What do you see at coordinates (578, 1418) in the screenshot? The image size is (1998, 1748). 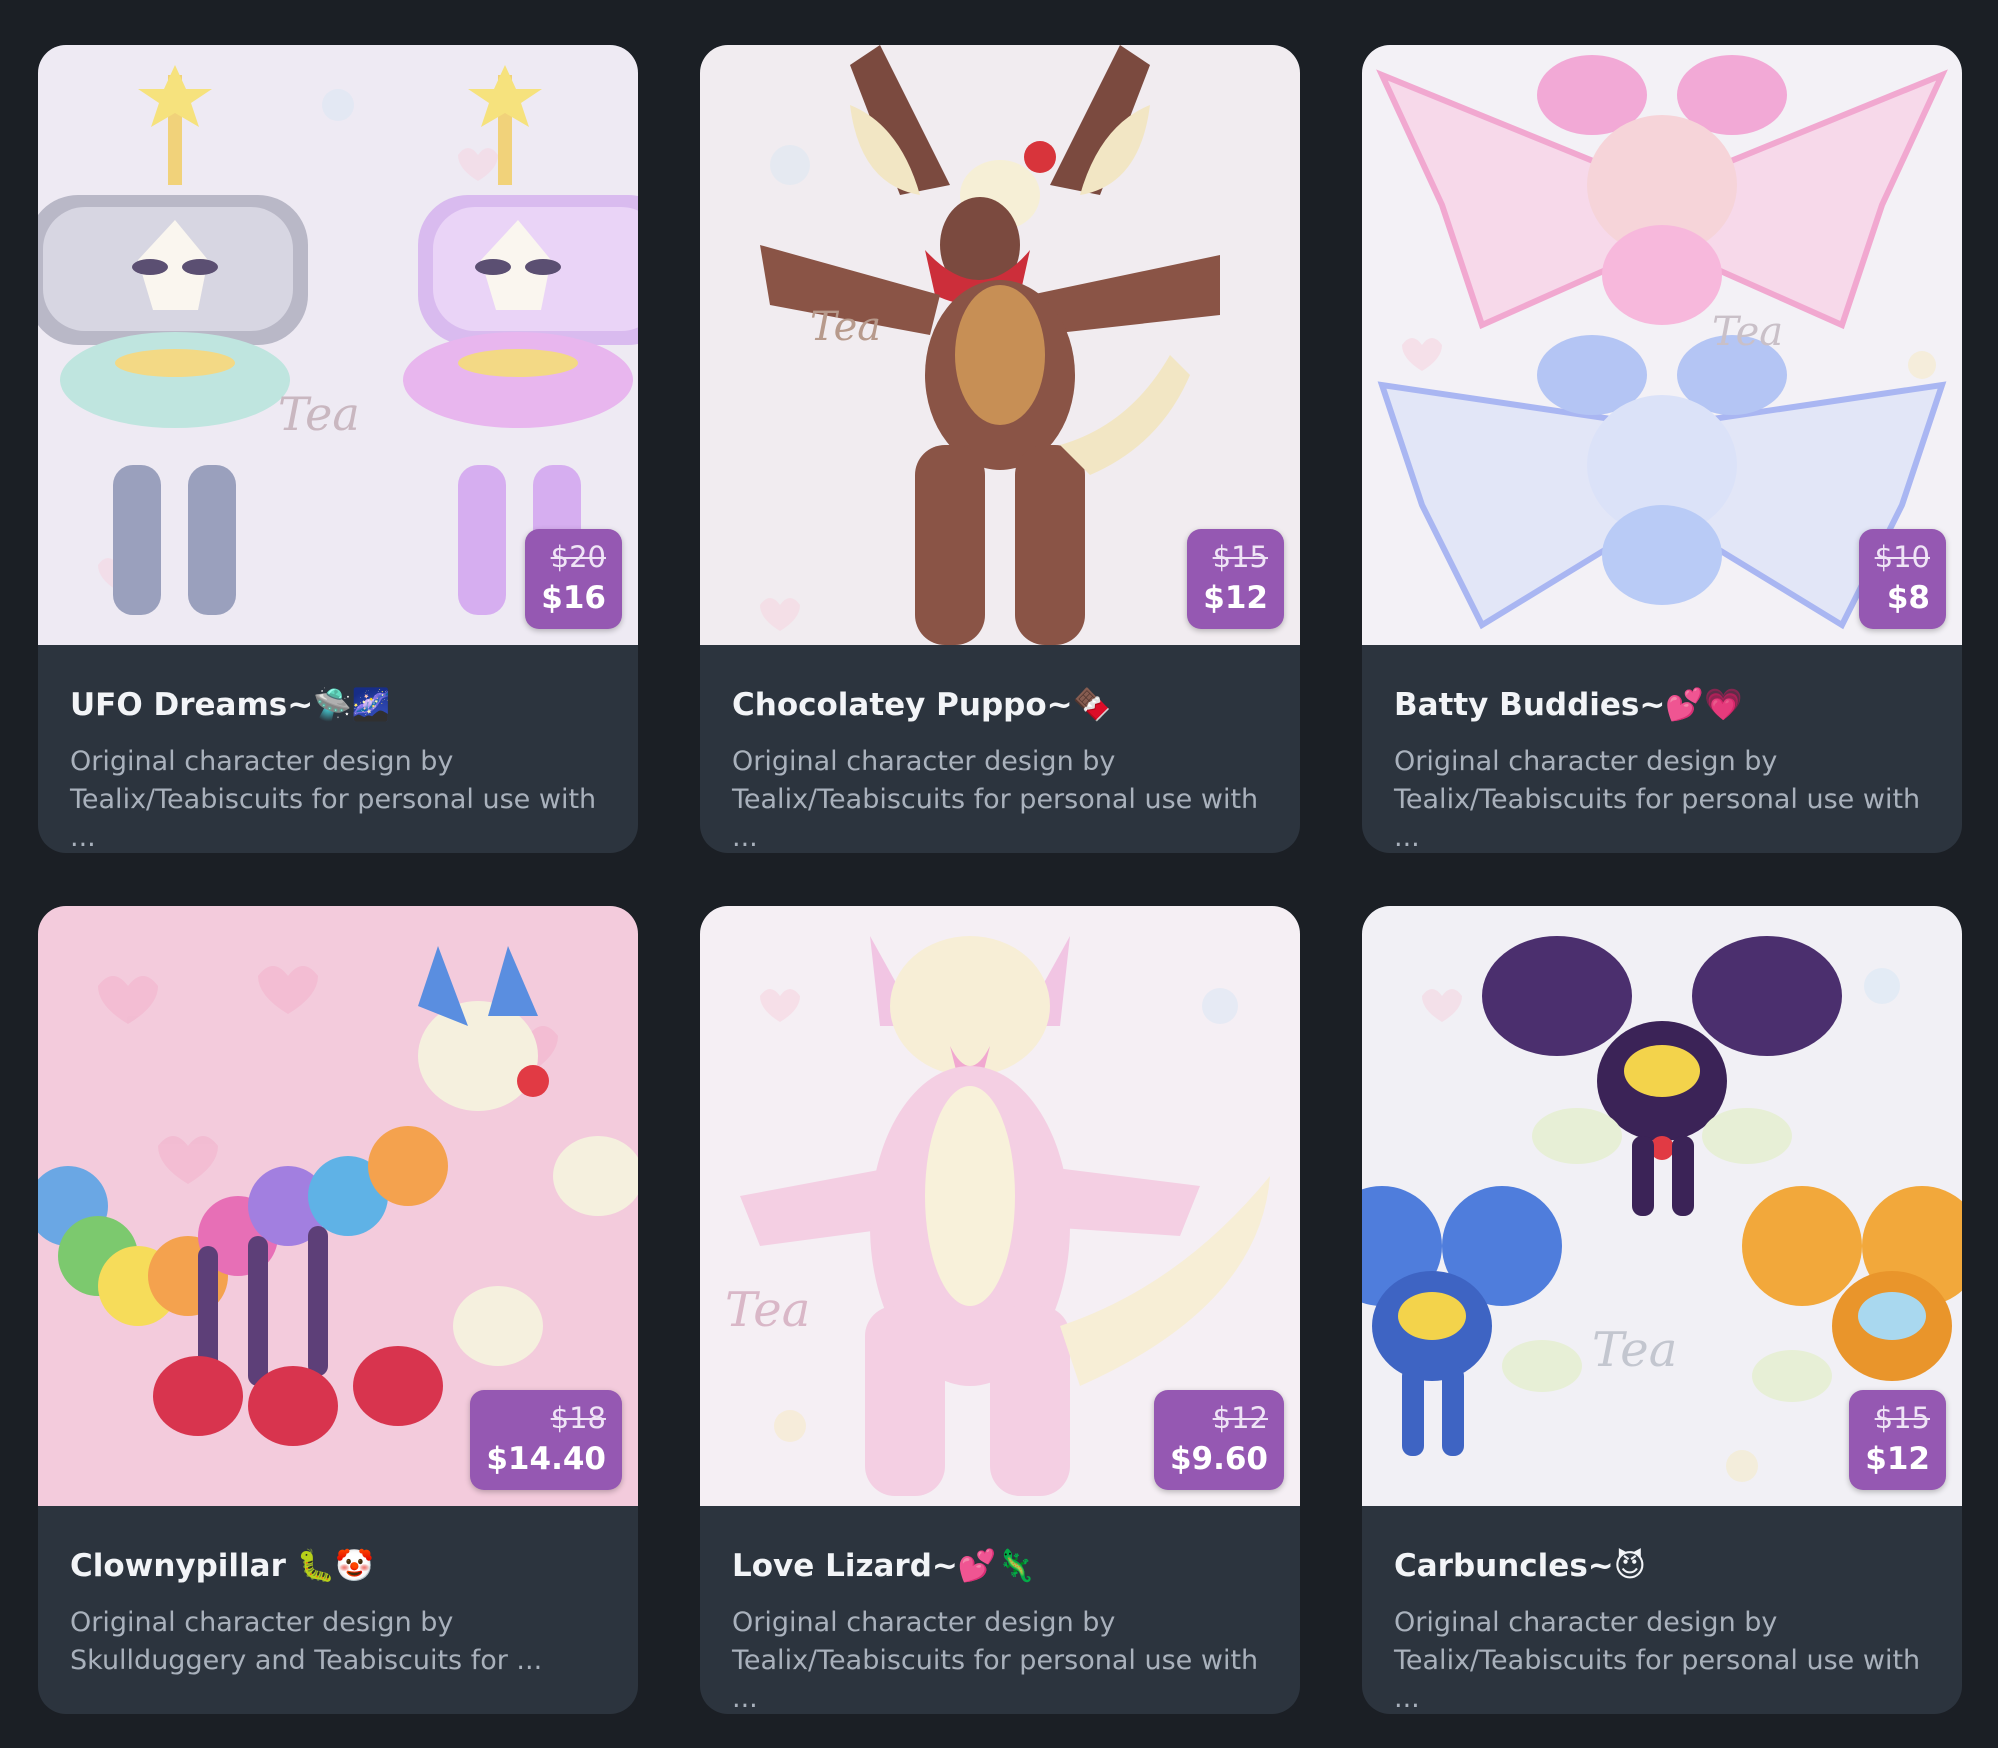 I see `original-price: $18` at bounding box center [578, 1418].